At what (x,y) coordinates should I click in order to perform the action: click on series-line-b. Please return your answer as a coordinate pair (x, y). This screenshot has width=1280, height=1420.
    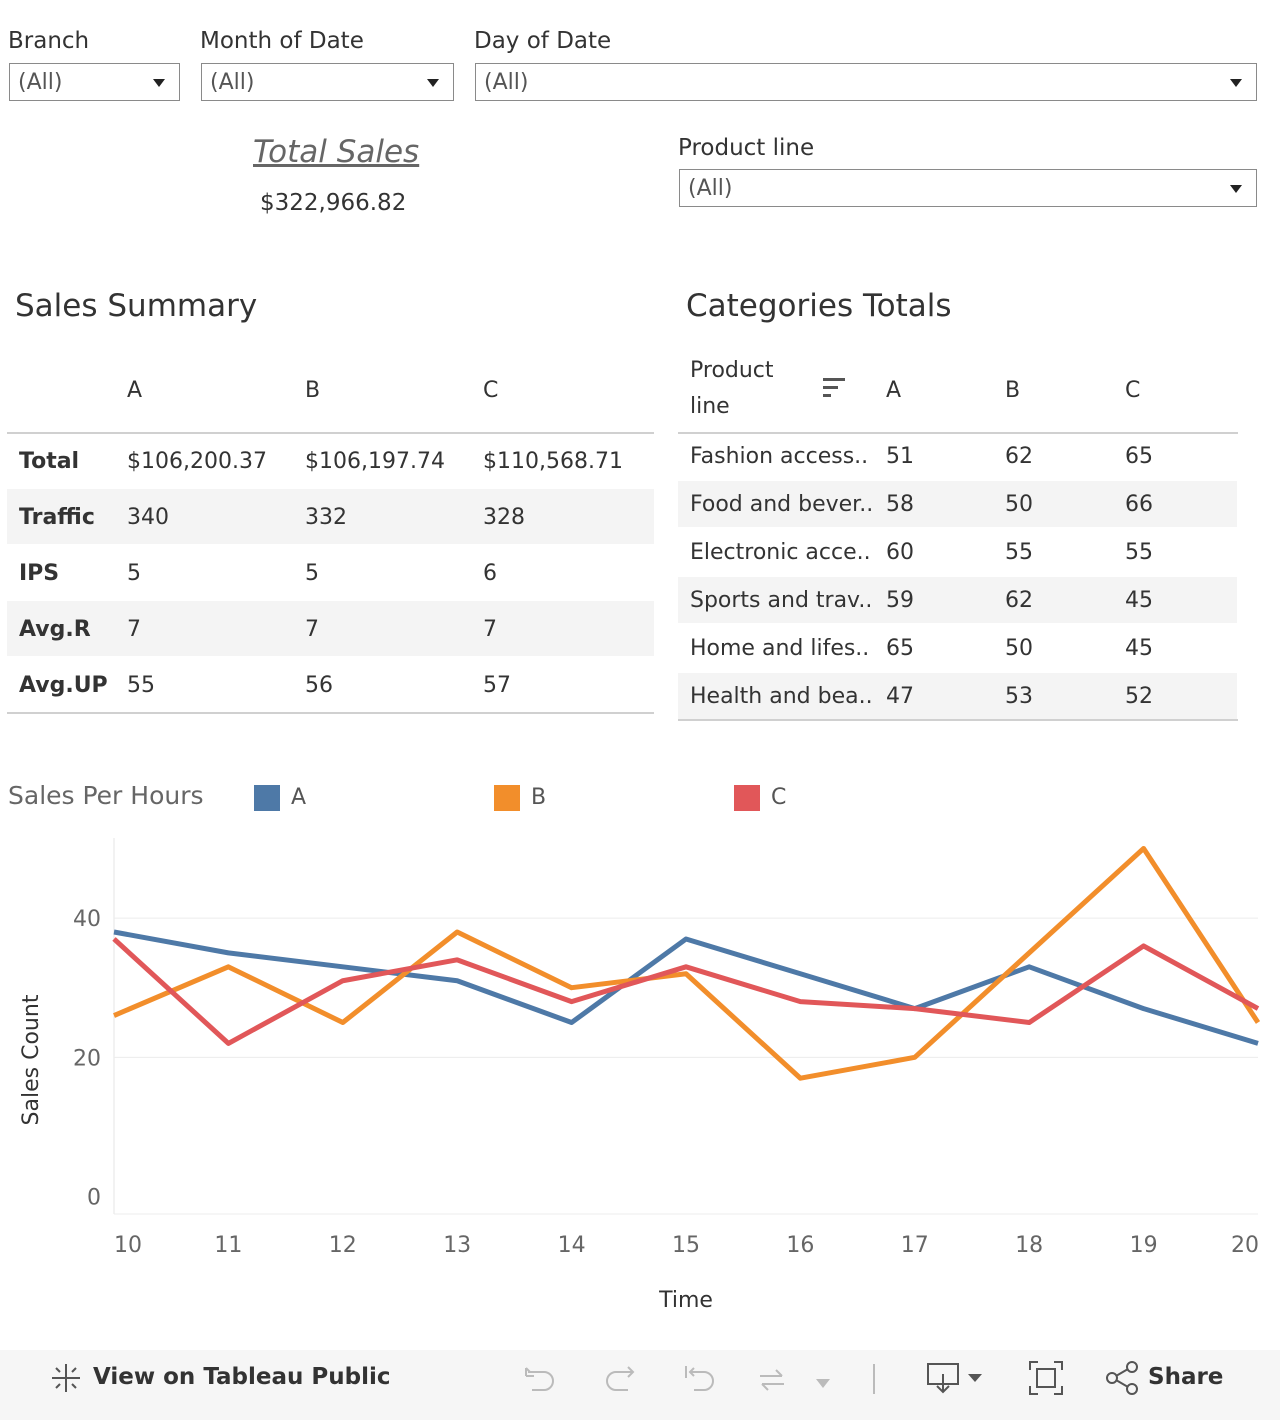
    Looking at the image, I should click on (687, 963).